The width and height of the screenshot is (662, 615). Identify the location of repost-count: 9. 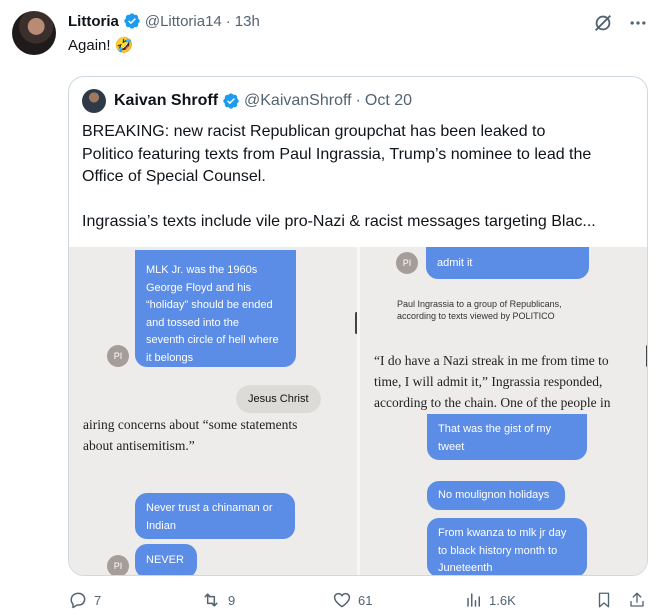
(232, 600).